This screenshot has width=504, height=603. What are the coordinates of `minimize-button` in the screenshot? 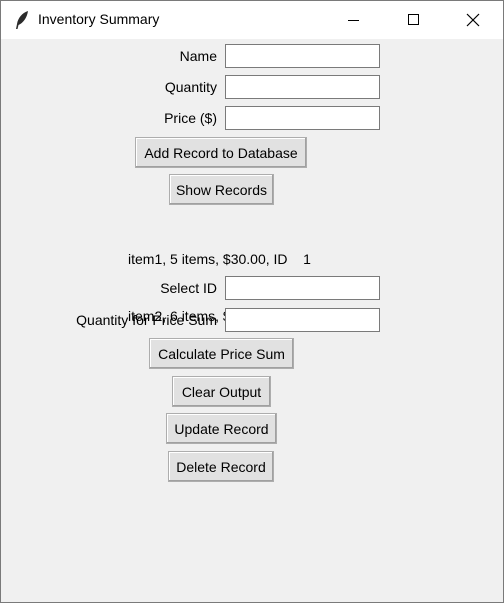 It's located at (354, 20).